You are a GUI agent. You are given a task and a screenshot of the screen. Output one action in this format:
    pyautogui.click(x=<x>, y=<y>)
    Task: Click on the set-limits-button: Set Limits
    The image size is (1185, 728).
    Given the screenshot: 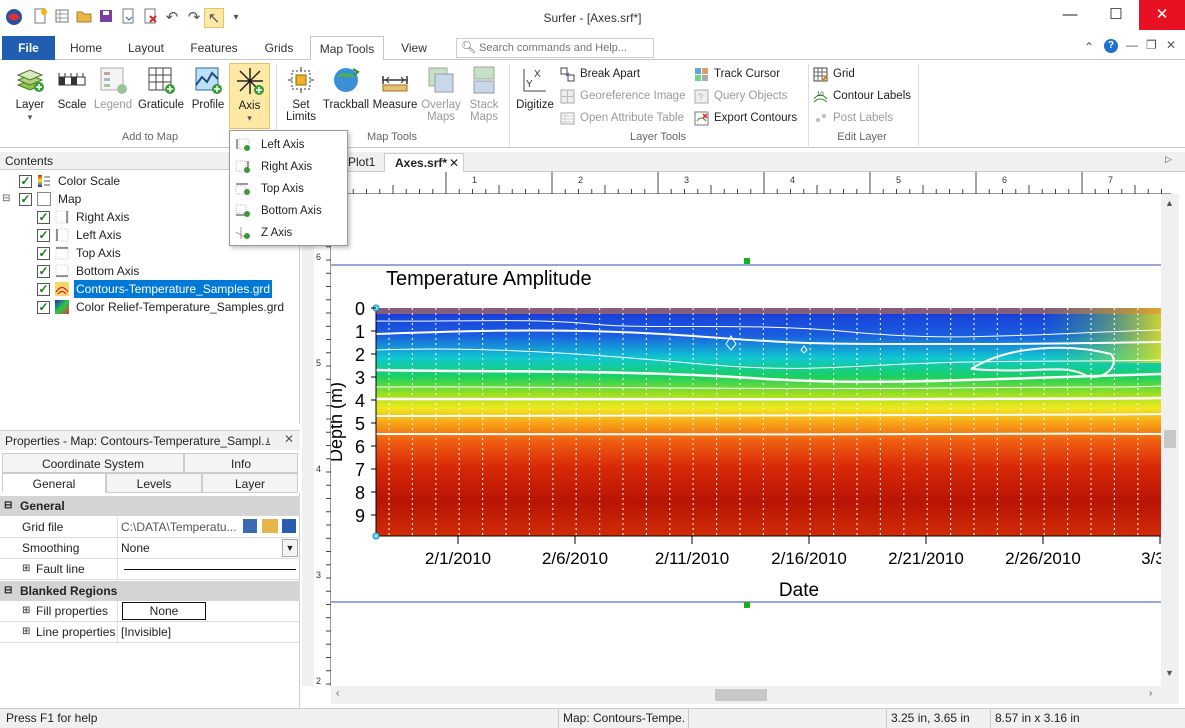 What is the action you would take?
    pyautogui.click(x=301, y=97)
    